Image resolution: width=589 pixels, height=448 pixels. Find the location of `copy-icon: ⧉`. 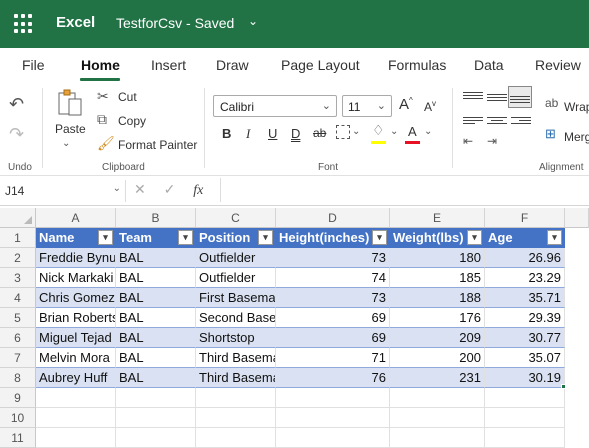

copy-icon: ⧉ is located at coordinates (102, 119).